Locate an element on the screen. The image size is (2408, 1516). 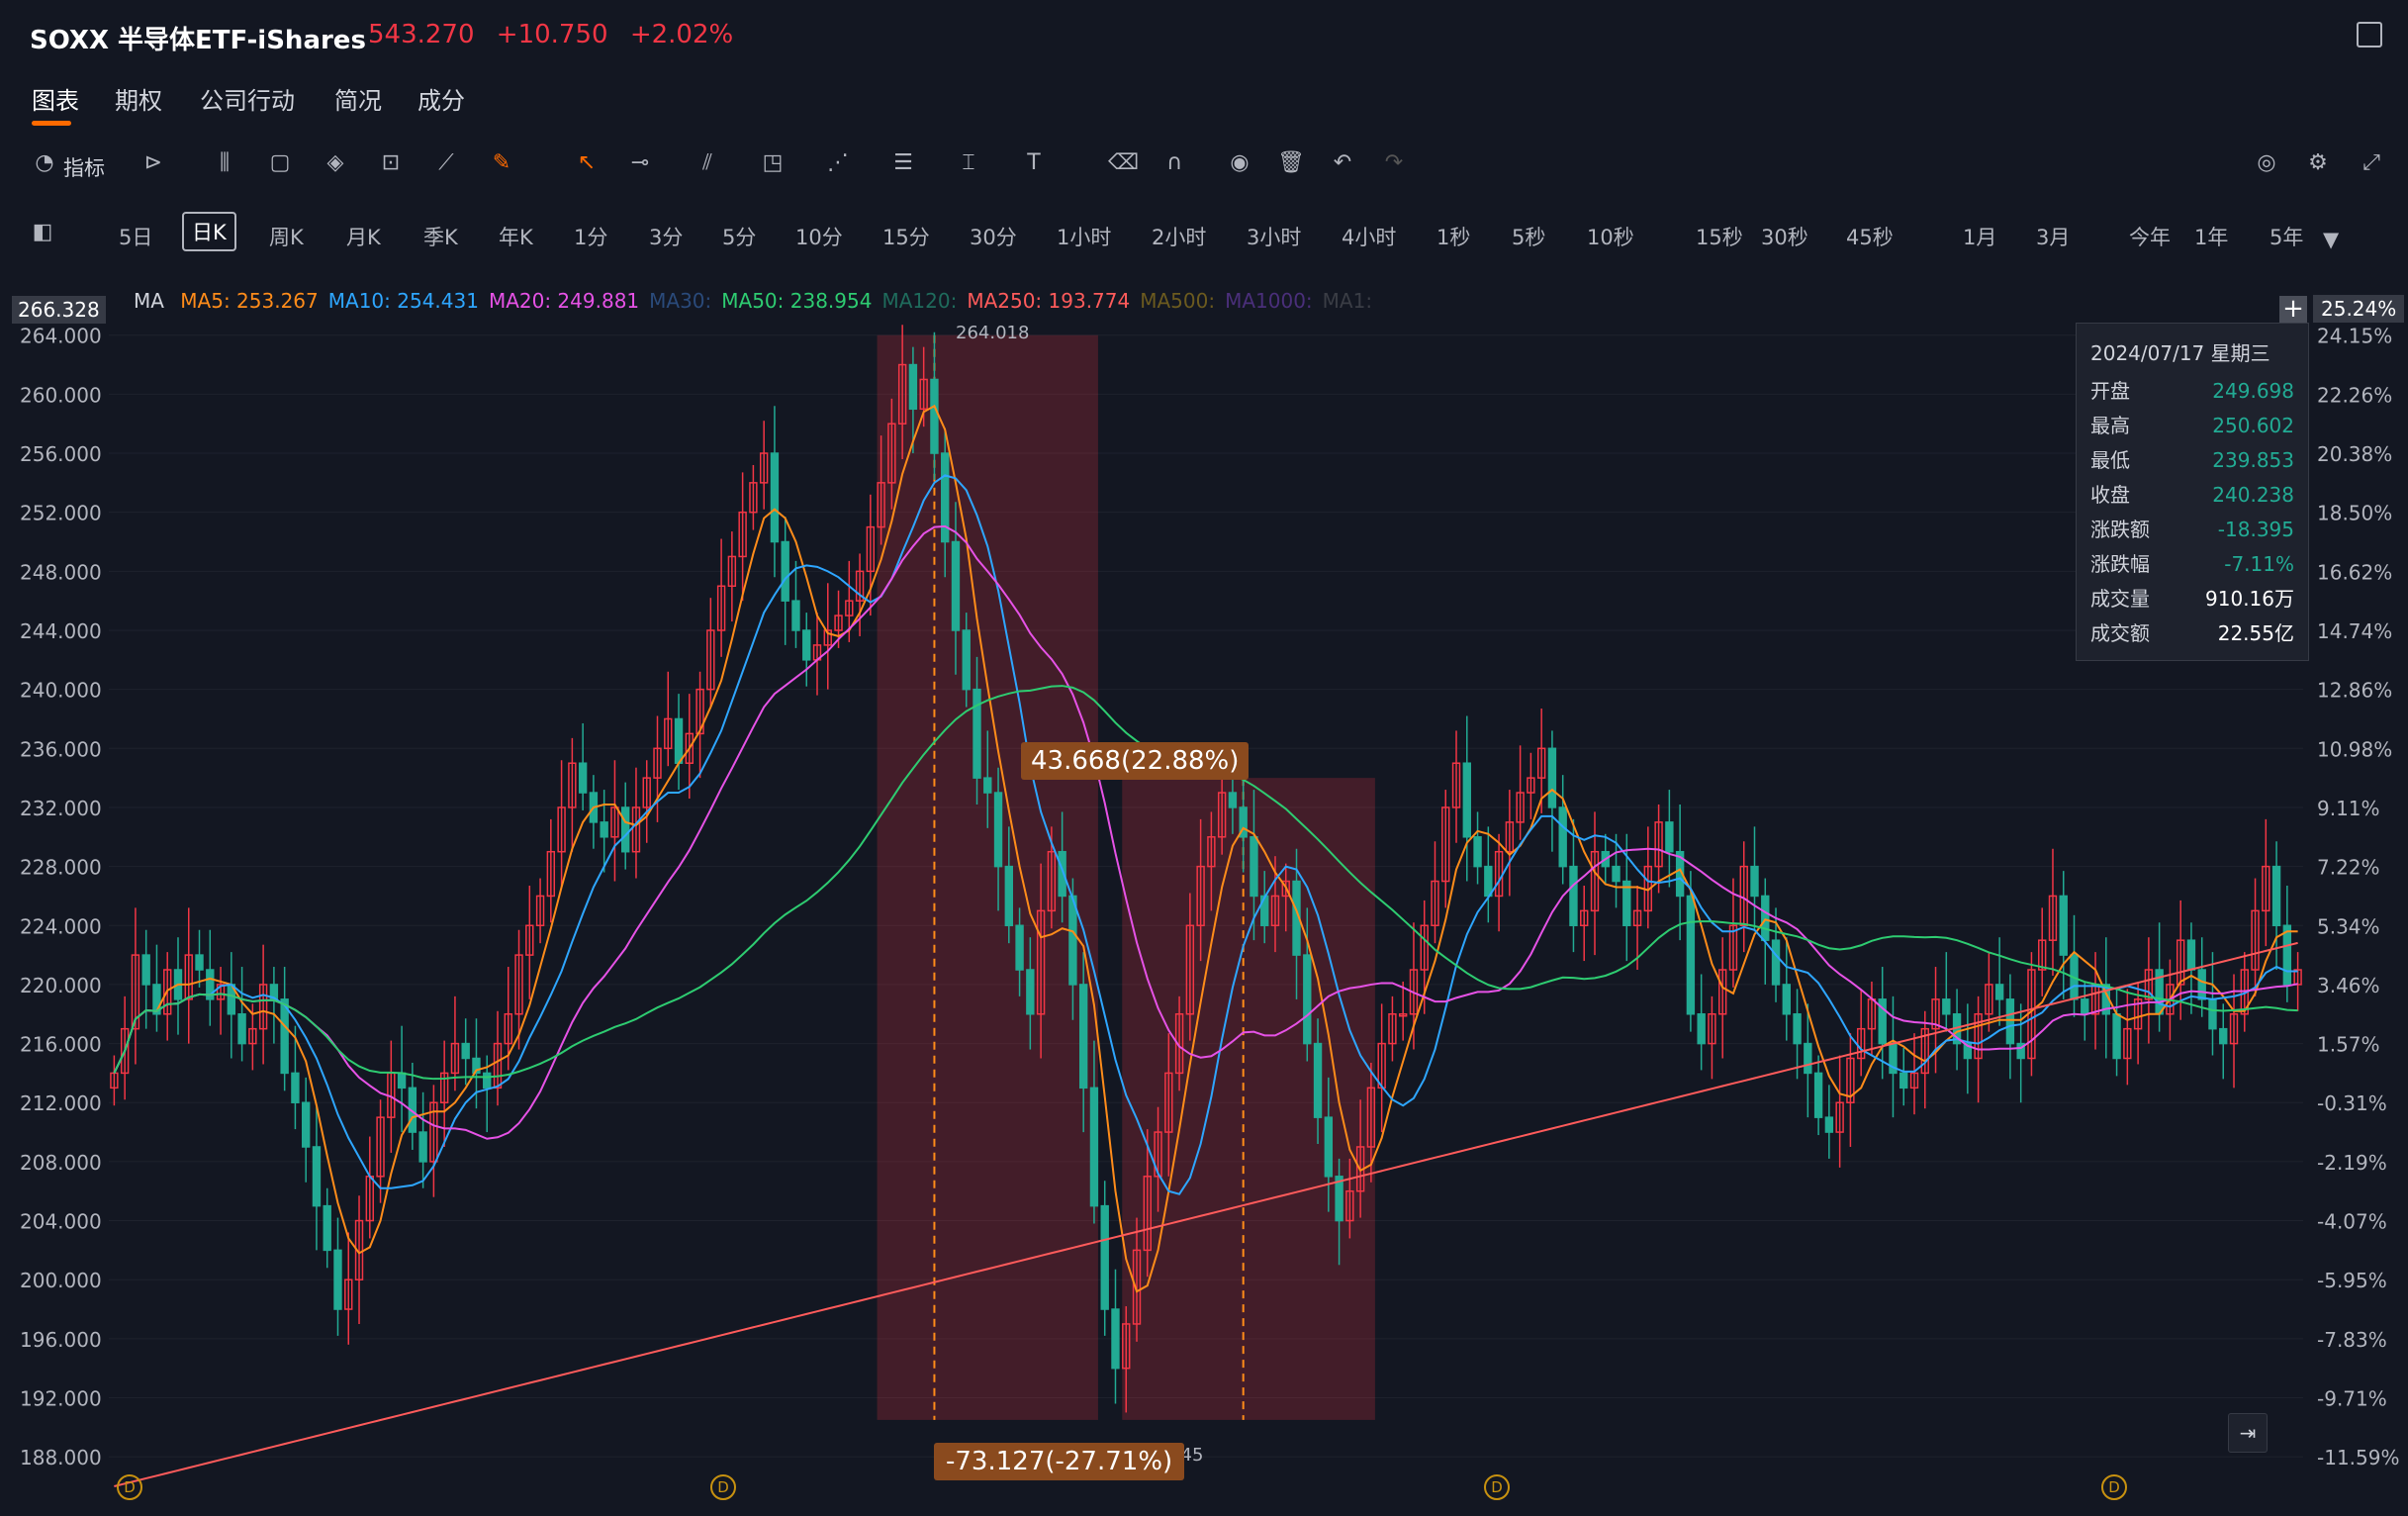
tab-profile: 简况 is located at coordinates (358, 98).